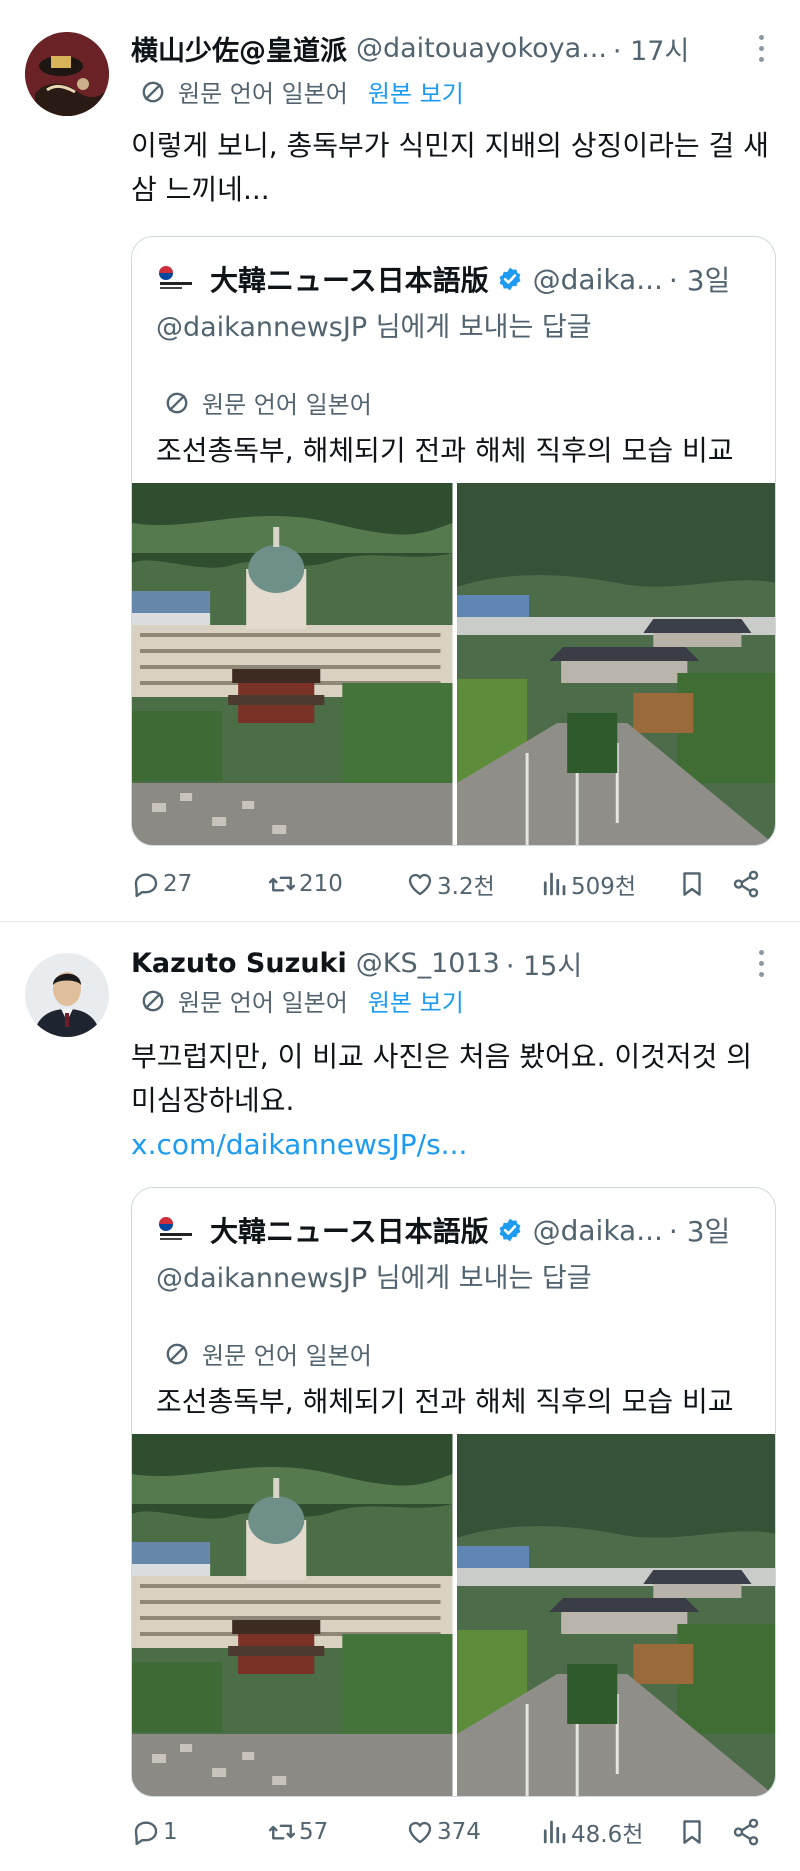  Describe the element at coordinates (428, 963) in the screenshot. I see `author-handle: @KS_1013` at that location.